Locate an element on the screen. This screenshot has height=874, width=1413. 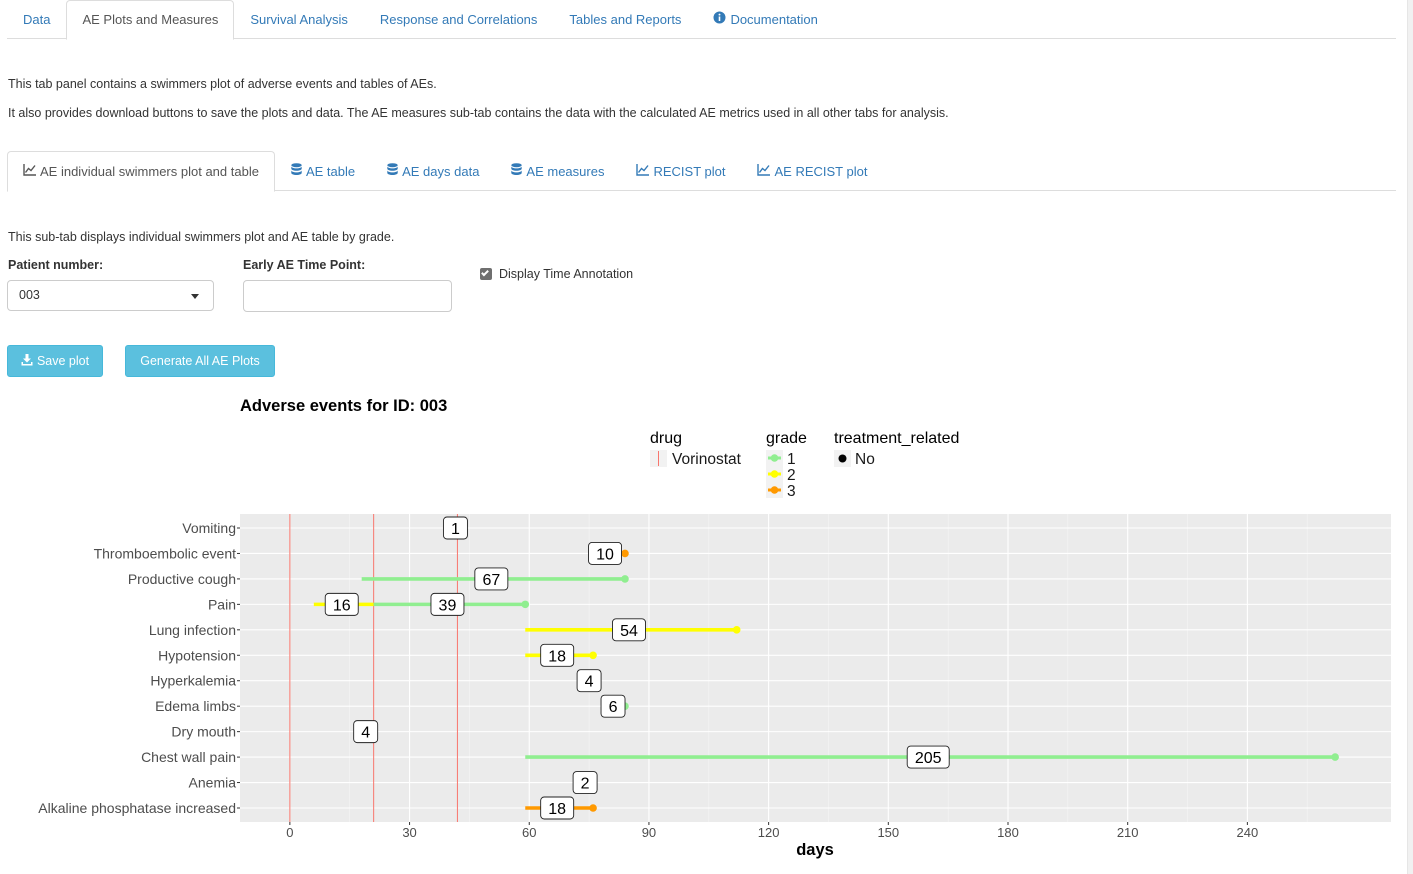
subtab-ae-days-data: AE days data is located at coordinates (433, 171).